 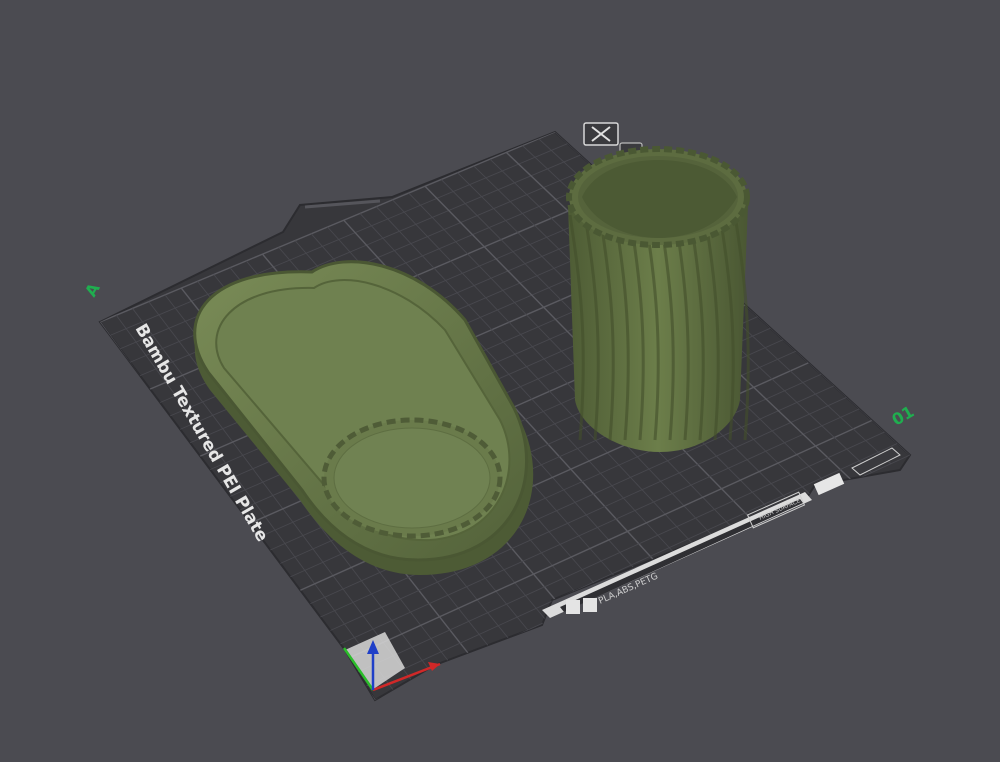 I want to click on plate-close-button, so click(x=601, y=134).